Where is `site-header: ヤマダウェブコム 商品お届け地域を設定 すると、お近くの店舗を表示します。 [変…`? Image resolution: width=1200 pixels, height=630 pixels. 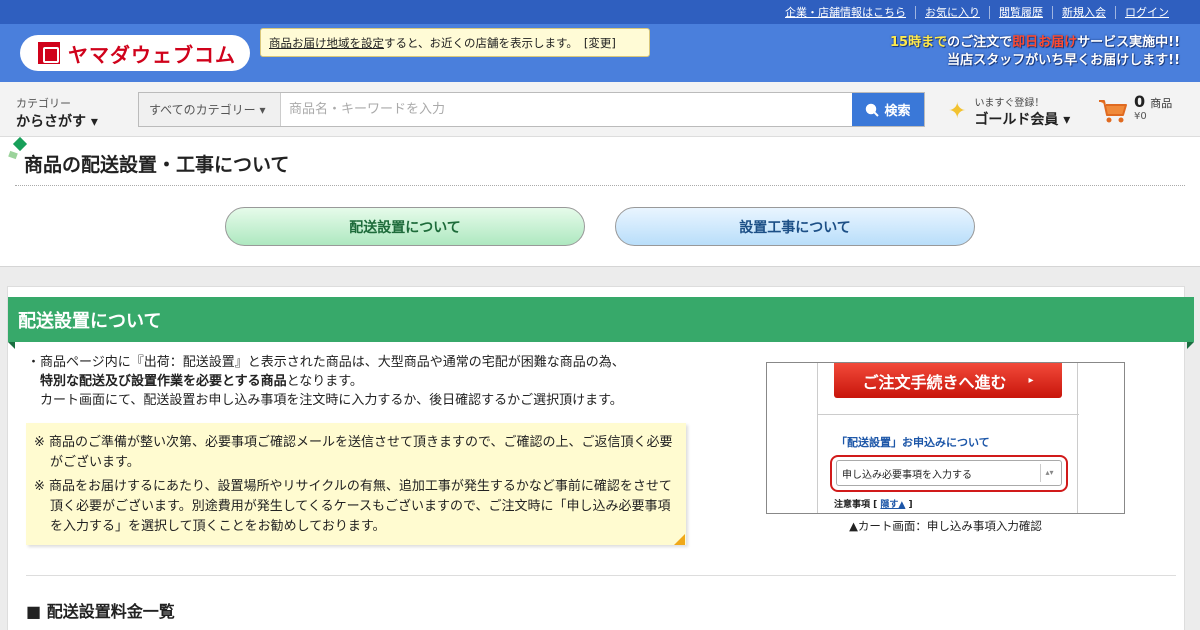 site-header: ヤマダウェブコム 商品お届け地域を設定 すると、お近くの店舗を表示します。 [変… is located at coordinates (600, 53).